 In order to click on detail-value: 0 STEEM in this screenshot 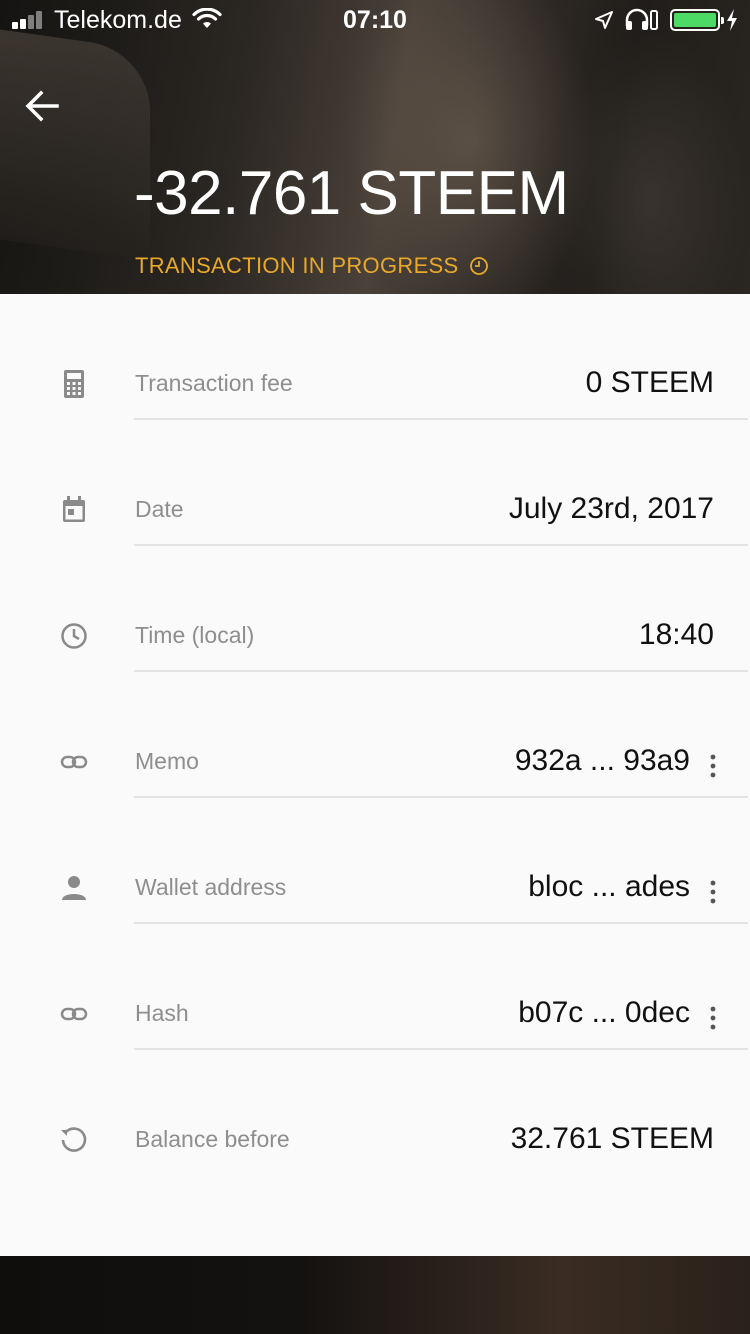, I will do `click(649, 382)`.